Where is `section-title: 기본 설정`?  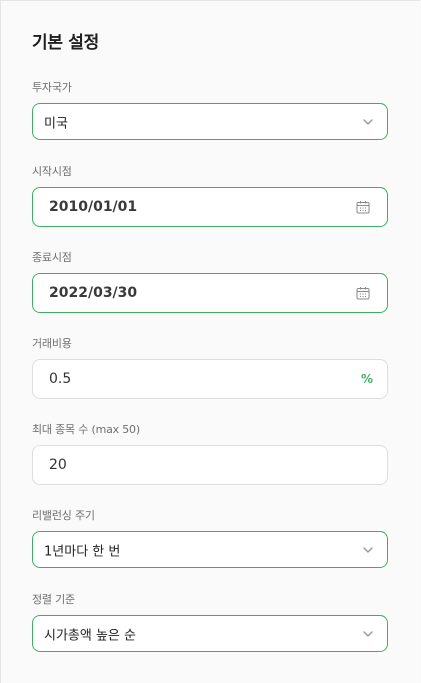
section-title: 기본 설정 is located at coordinates (65, 43).